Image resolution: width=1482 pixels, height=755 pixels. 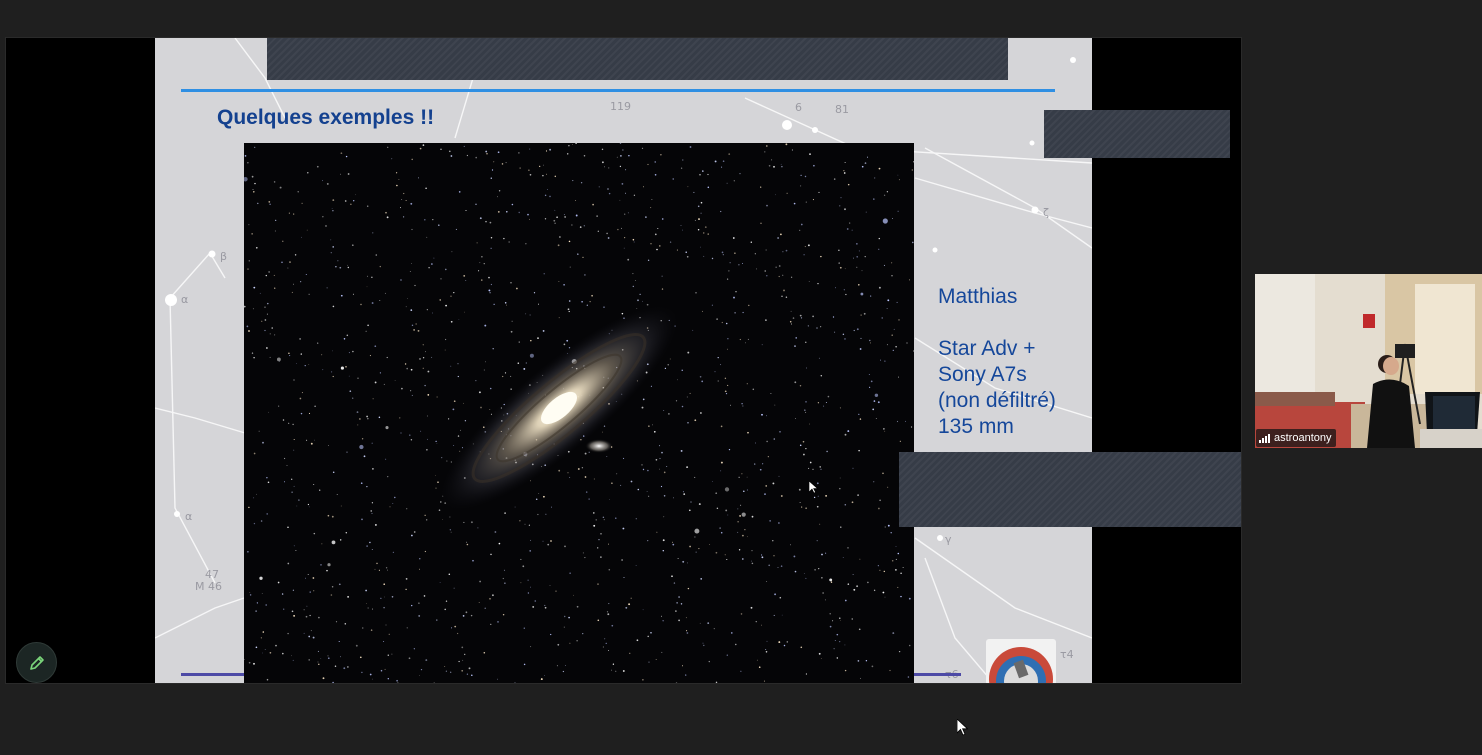 What do you see at coordinates (36, 662) in the screenshot?
I see `annotate-button` at bounding box center [36, 662].